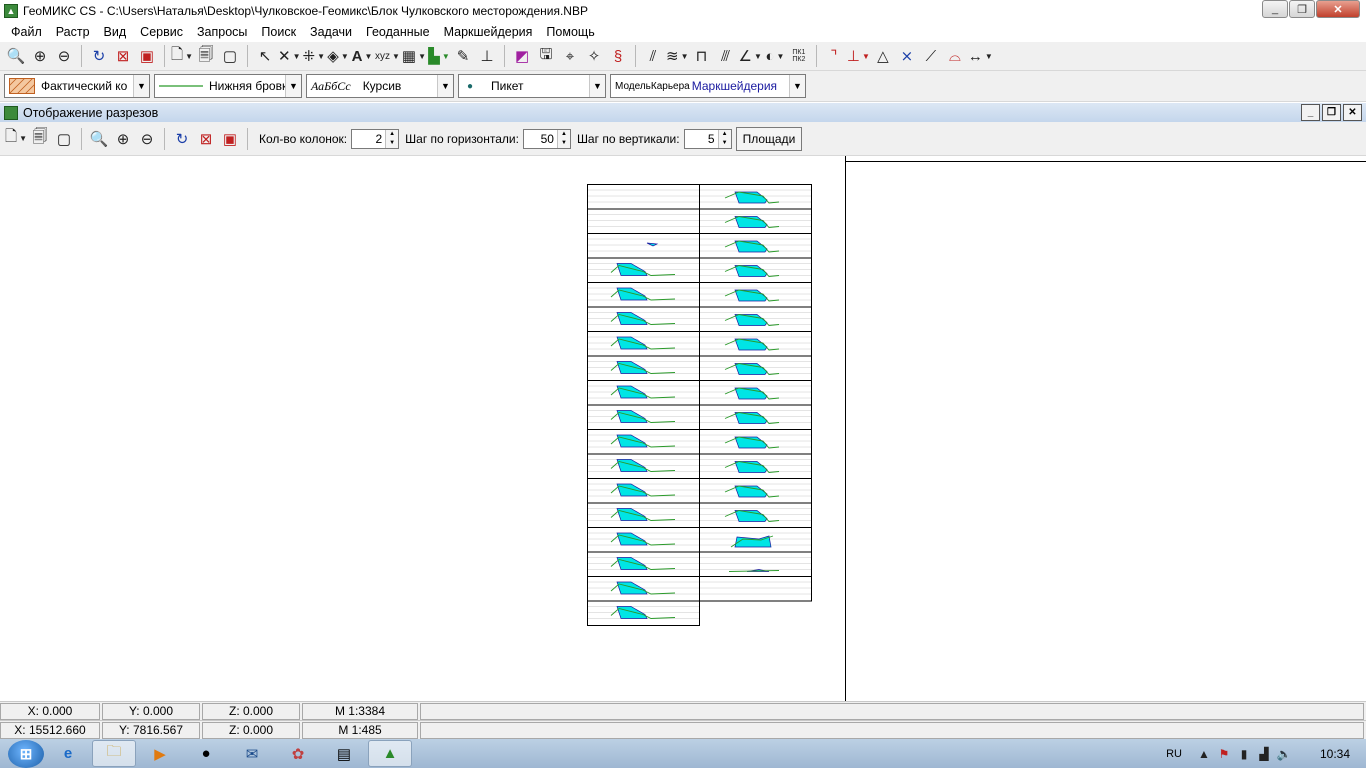  What do you see at coordinates (570, 56) in the screenshot?
I see `explore-icon: ⌖` at bounding box center [570, 56].